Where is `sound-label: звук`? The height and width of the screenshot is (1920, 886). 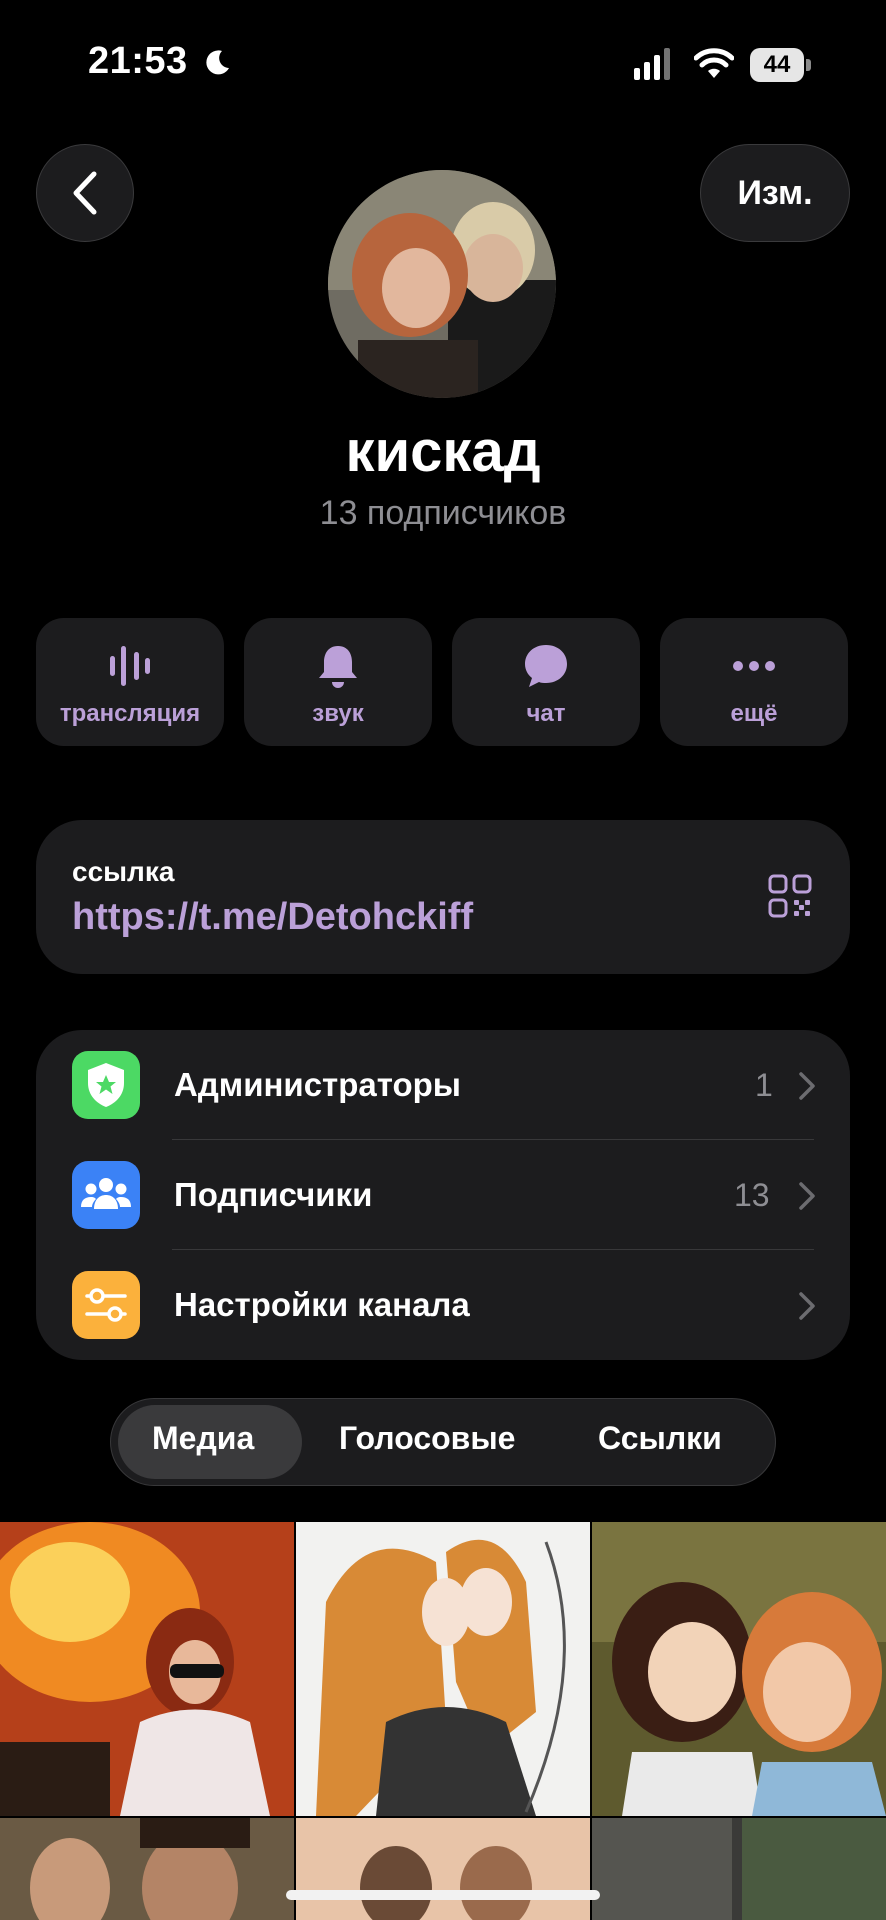
sound-label: звук is located at coordinates (338, 713).